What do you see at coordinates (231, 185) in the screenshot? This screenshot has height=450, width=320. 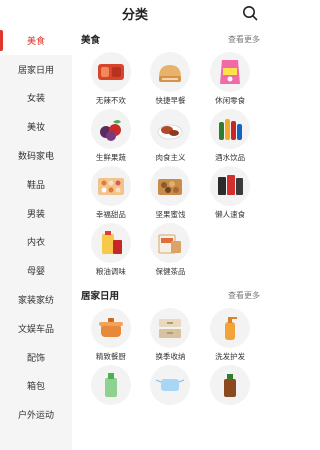 I see `instant-food-icon` at bounding box center [231, 185].